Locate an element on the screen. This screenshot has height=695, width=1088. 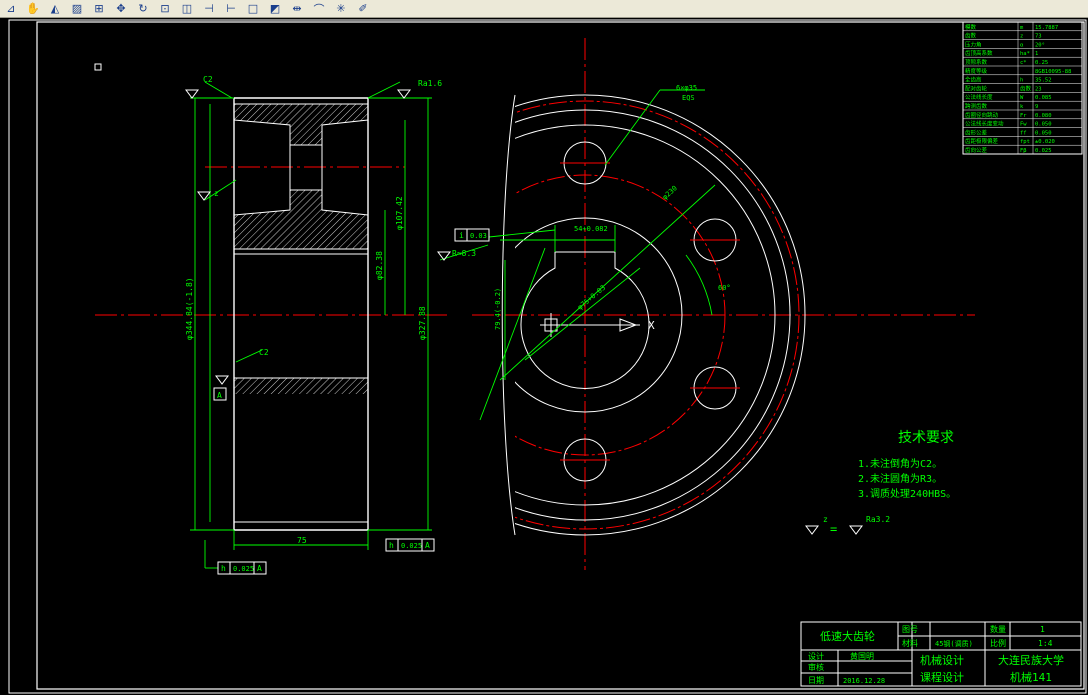
mirror-text-icon: ◭ is located at coordinates (55, 8).